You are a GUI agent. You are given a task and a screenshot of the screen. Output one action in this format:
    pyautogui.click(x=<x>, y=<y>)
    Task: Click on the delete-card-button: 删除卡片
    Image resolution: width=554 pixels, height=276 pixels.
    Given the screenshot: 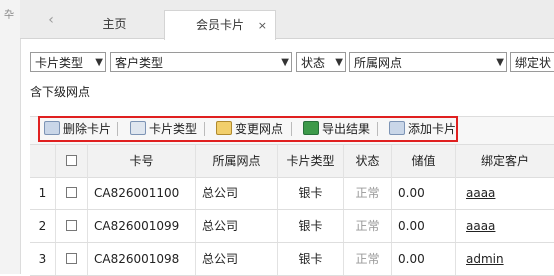 What is the action you would take?
    pyautogui.click(x=77, y=129)
    